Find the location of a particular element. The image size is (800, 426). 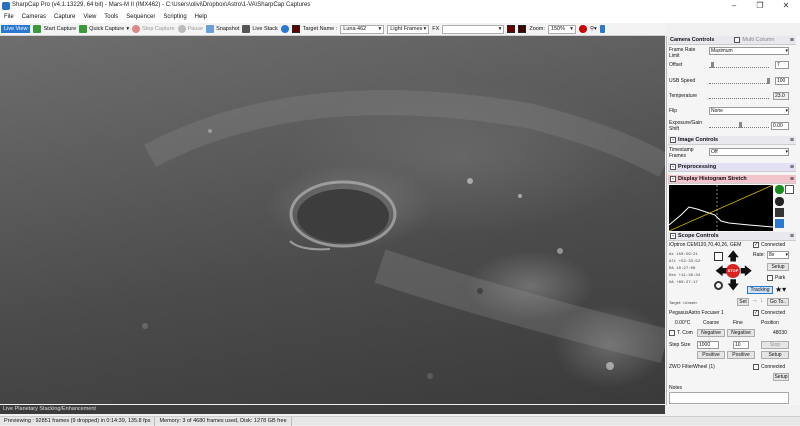

stop-icon is located at coordinates (136, 29).